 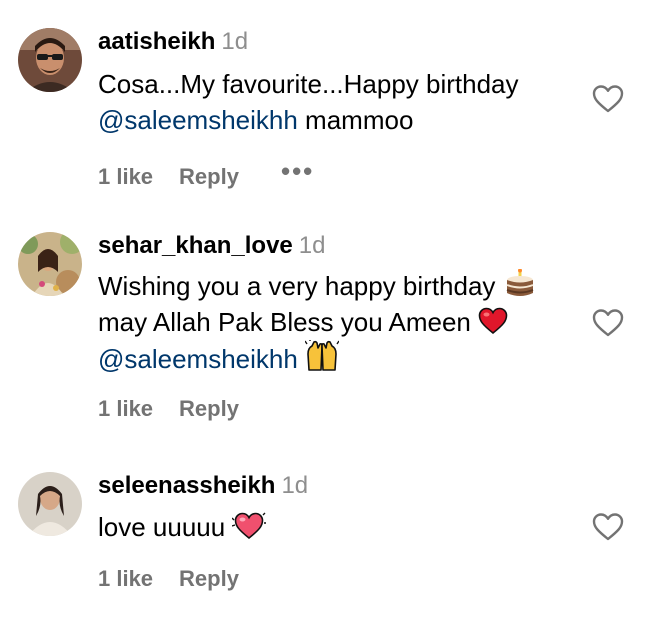 What do you see at coordinates (186, 485) in the screenshot?
I see `username: seleenassheikh` at bounding box center [186, 485].